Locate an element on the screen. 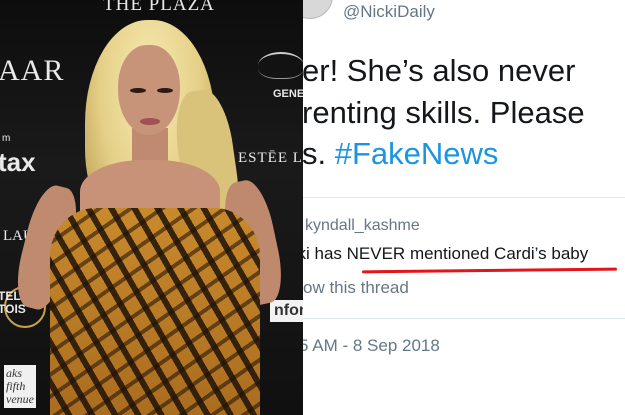 Image resolution: width=625 pixels, height=415 pixels. tweet-text-line-3: s. #FakeNews is located at coordinates (400, 154).